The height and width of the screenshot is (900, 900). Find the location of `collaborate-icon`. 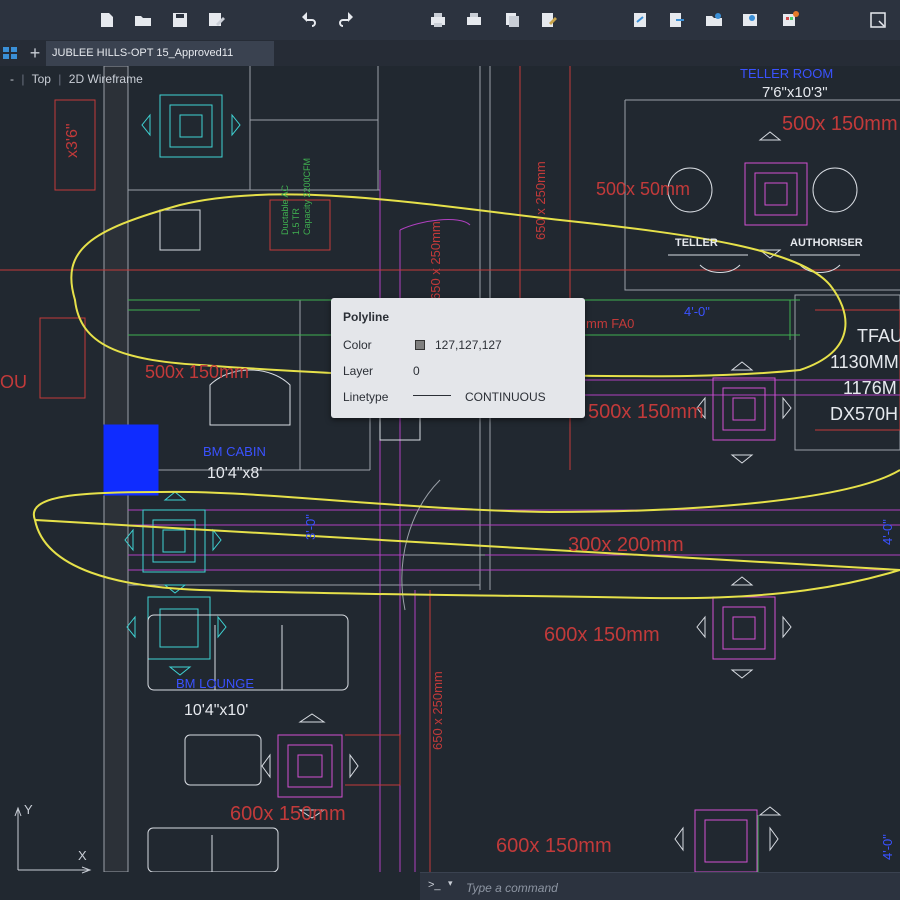

collaborate-icon is located at coordinates (714, 20).